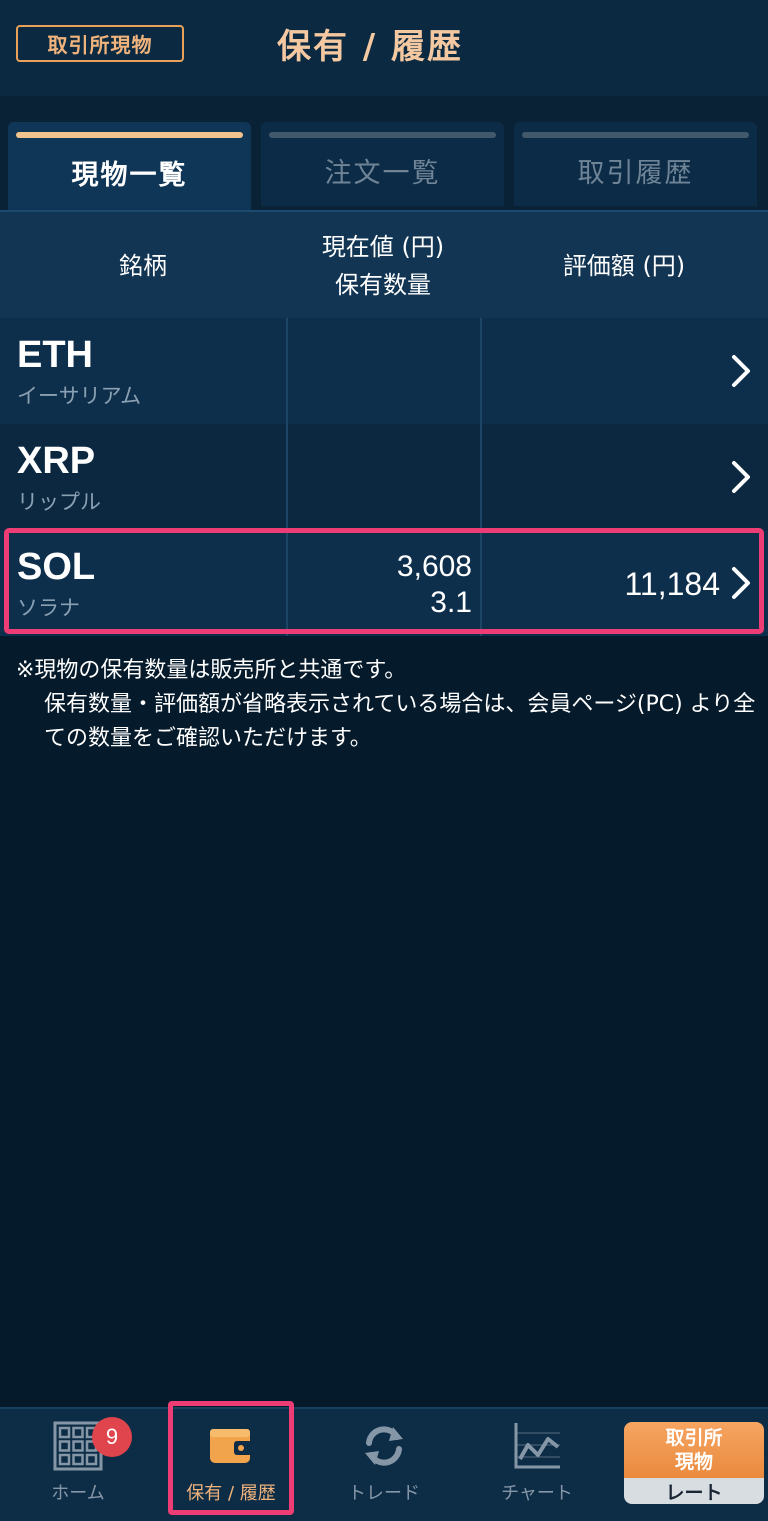 Image resolution: width=768 pixels, height=1521 pixels. Describe the element at coordinates (59, 502) in the screenshot. I see `row-name: リップル` at that location.